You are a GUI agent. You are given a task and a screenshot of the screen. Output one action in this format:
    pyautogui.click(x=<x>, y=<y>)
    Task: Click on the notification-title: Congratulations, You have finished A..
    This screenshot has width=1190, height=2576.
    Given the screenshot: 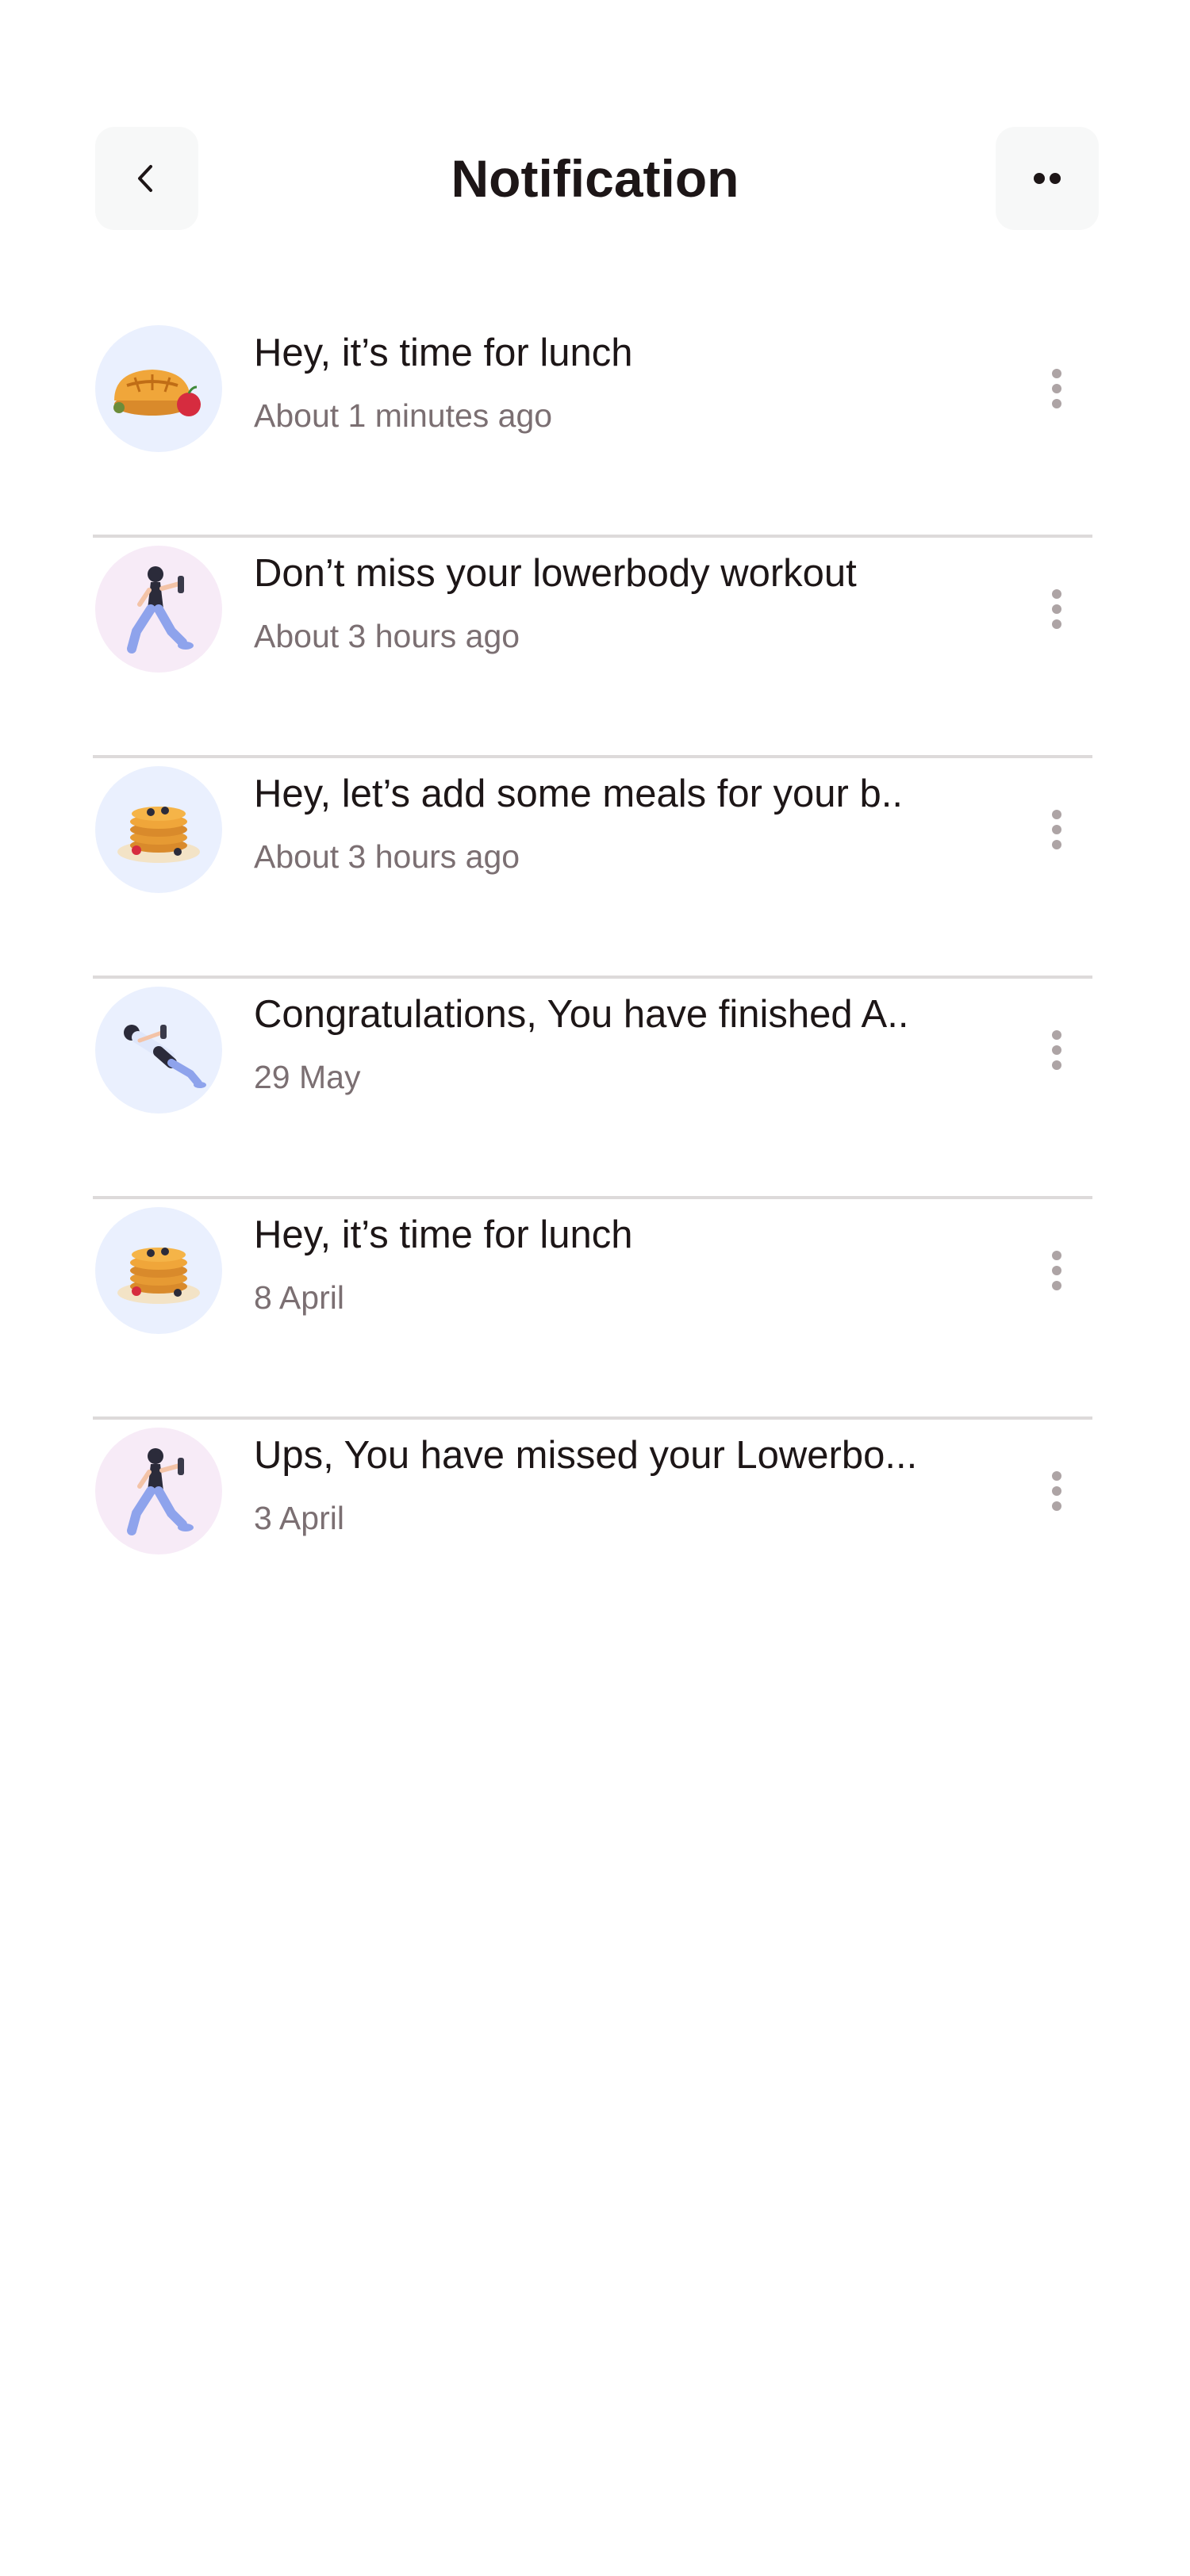 What is the action you would take?
    pyautogui.click(x=581, y=1014)
    